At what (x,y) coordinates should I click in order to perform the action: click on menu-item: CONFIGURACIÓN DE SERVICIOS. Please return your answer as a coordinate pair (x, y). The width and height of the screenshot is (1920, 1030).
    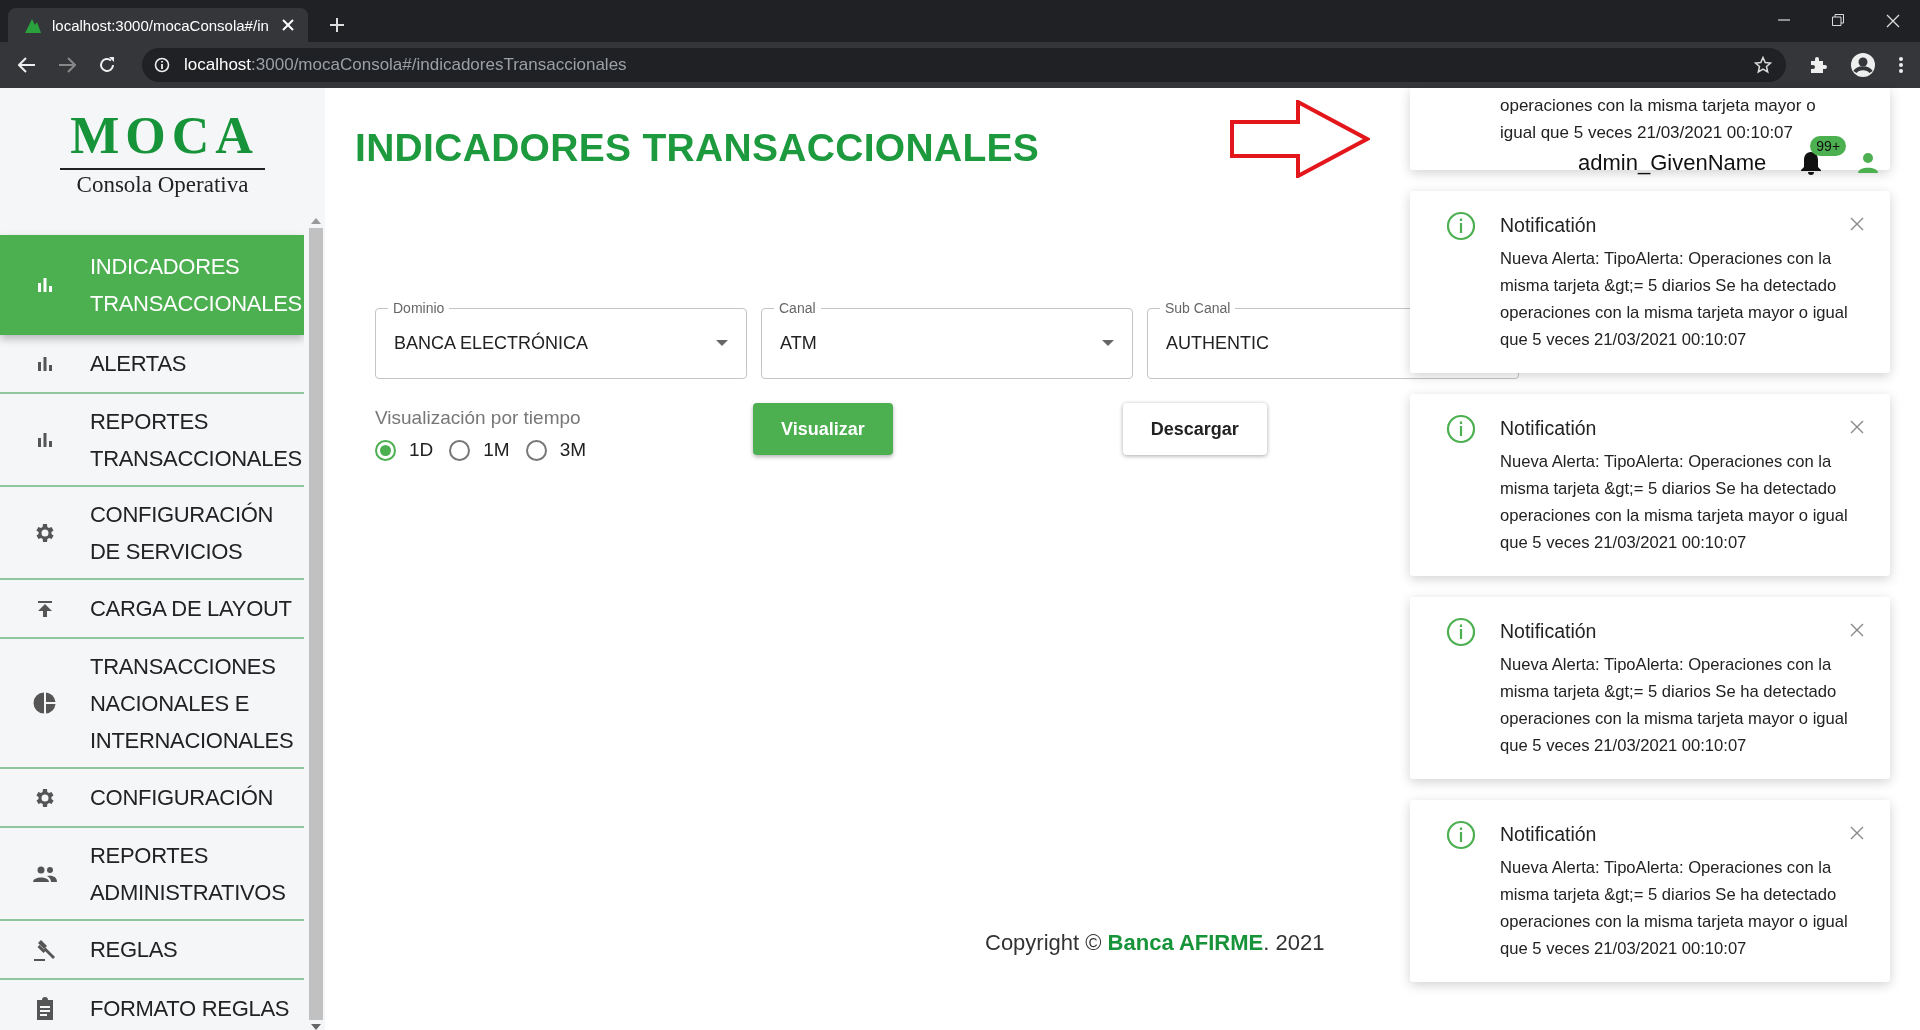
    Looking at the image, I should click on (152, 533).